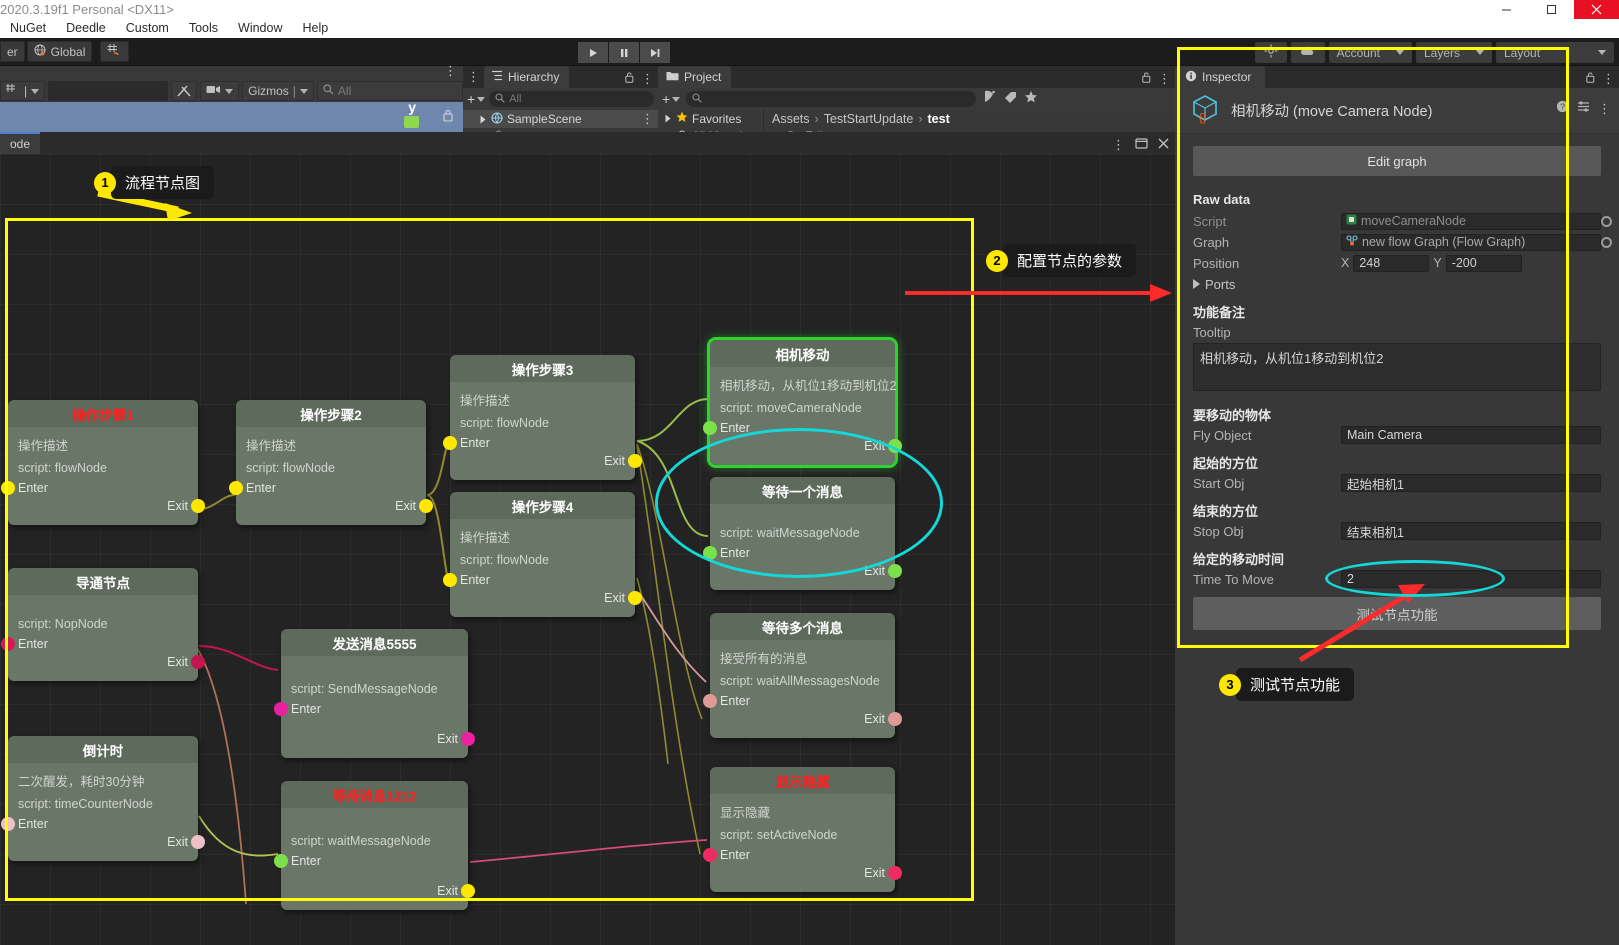 The height and width of the screenshot is (945, 1619). I want to click on preset-icon, so click(1583, 109).